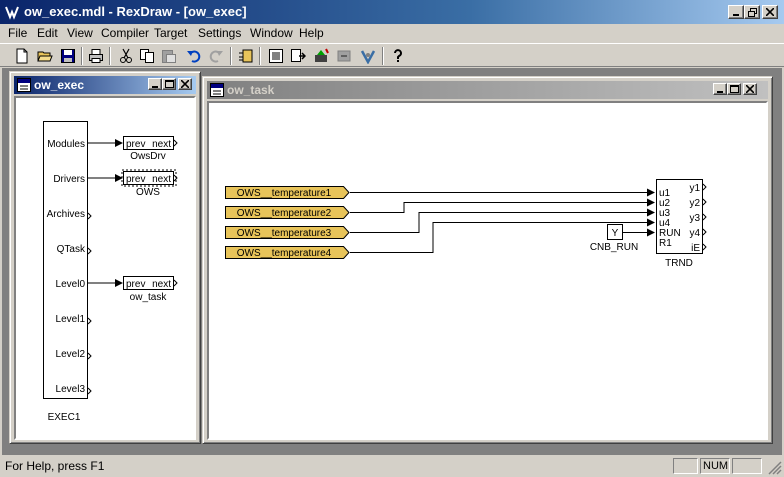 The image size is (784, 477). I want to click on watch-icon, so click(368, 57).